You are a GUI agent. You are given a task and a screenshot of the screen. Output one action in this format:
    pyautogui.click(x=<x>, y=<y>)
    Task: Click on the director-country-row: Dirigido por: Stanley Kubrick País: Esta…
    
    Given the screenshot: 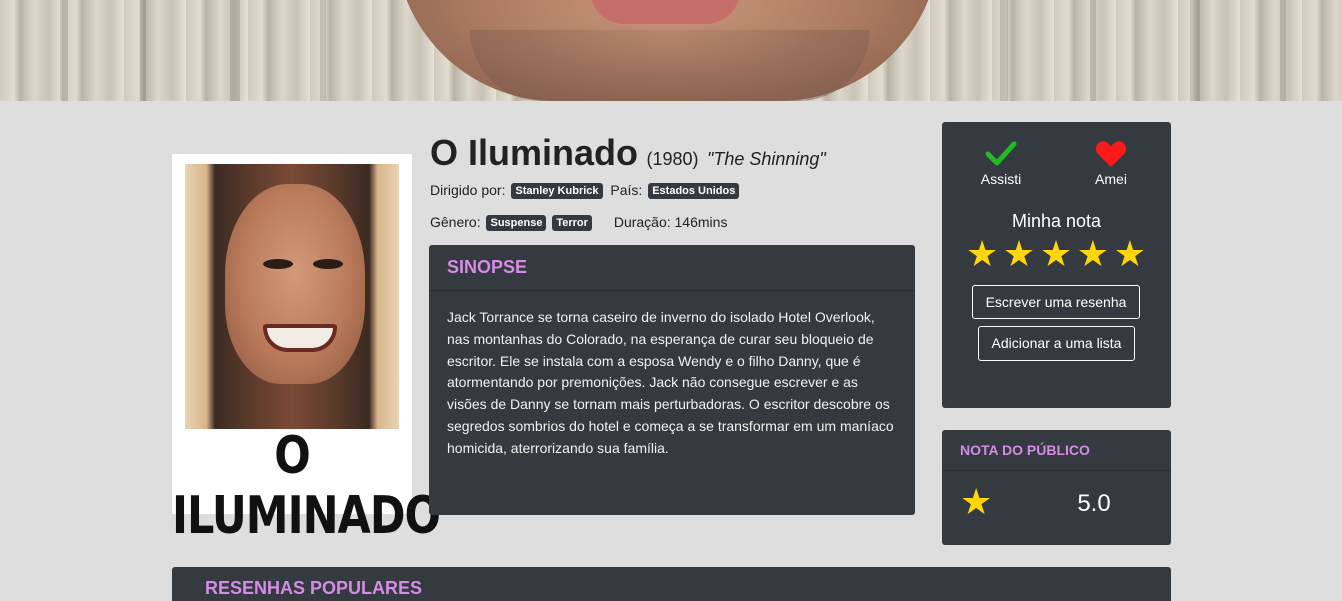 What is the action you would take?
    pyautogui.click(x=585, y=190)
    